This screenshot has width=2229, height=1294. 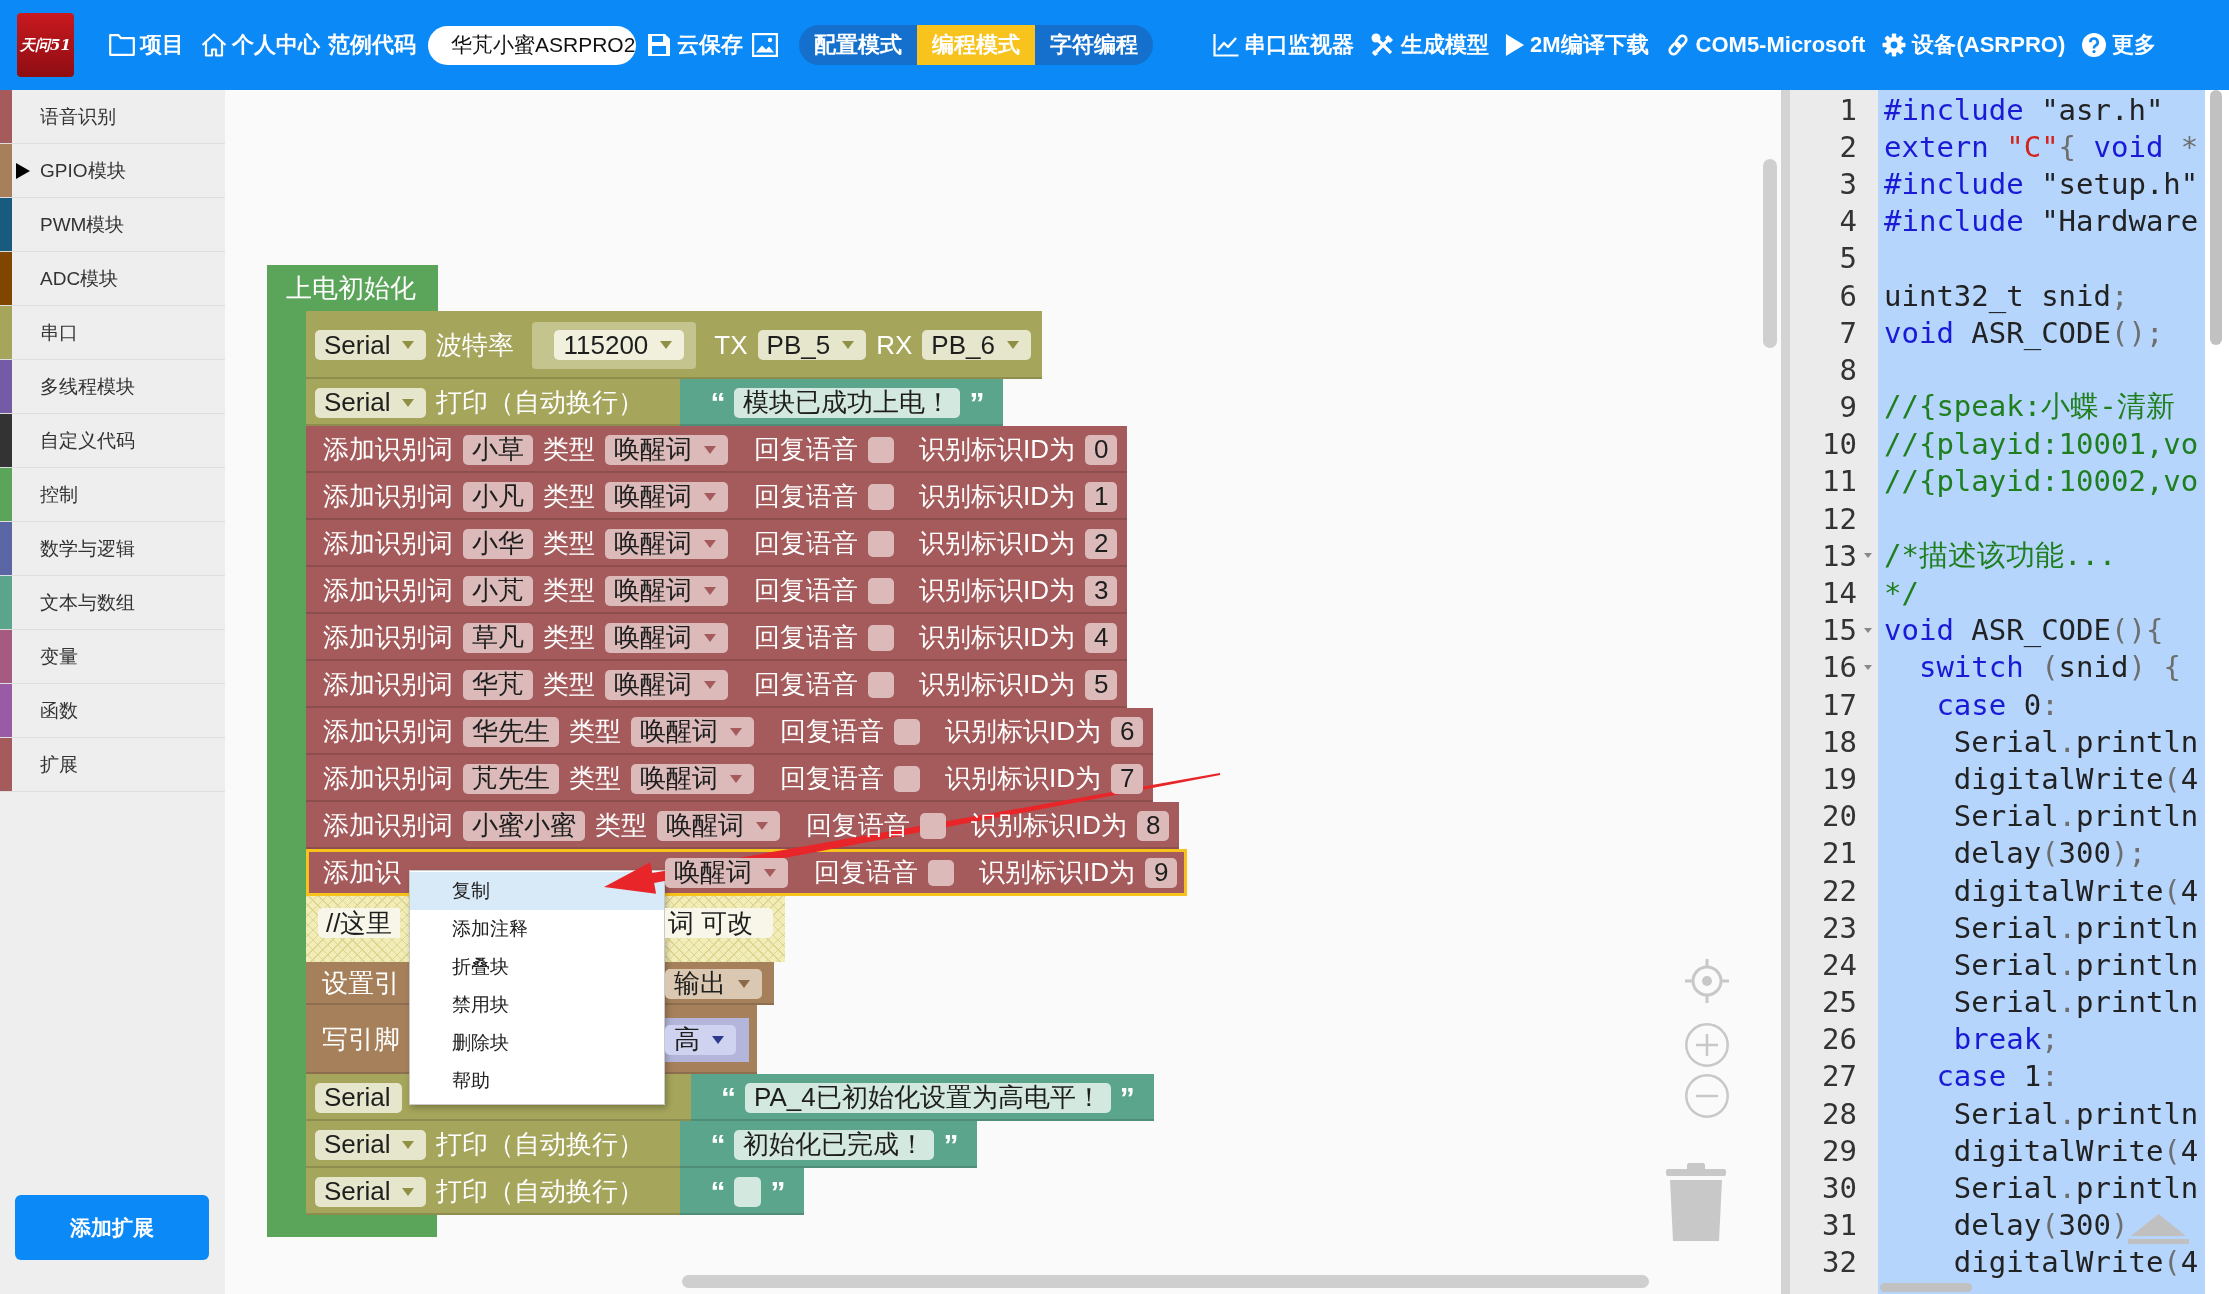 What do you see at coordinates (1577, 45) in the screenshot?
I see `compile-download-button: 2M编译下载` at bounding box center [1577, 45].